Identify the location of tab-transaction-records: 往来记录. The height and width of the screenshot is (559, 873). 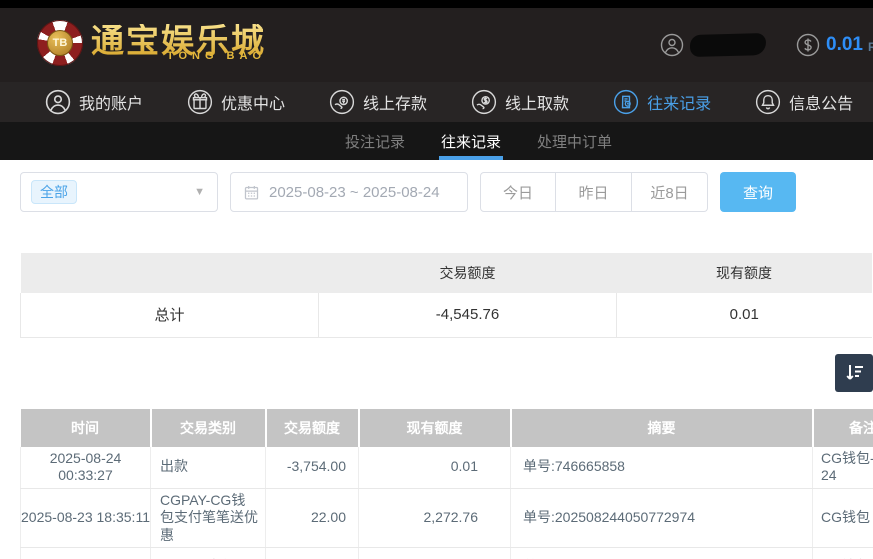
(471, 141).